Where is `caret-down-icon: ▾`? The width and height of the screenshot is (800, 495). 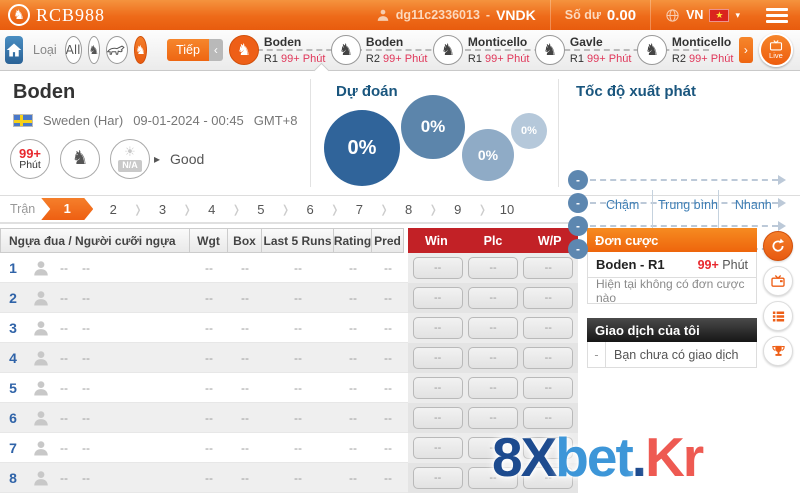
caret-down-icon: ▾ is located at coordinates (737, 14).